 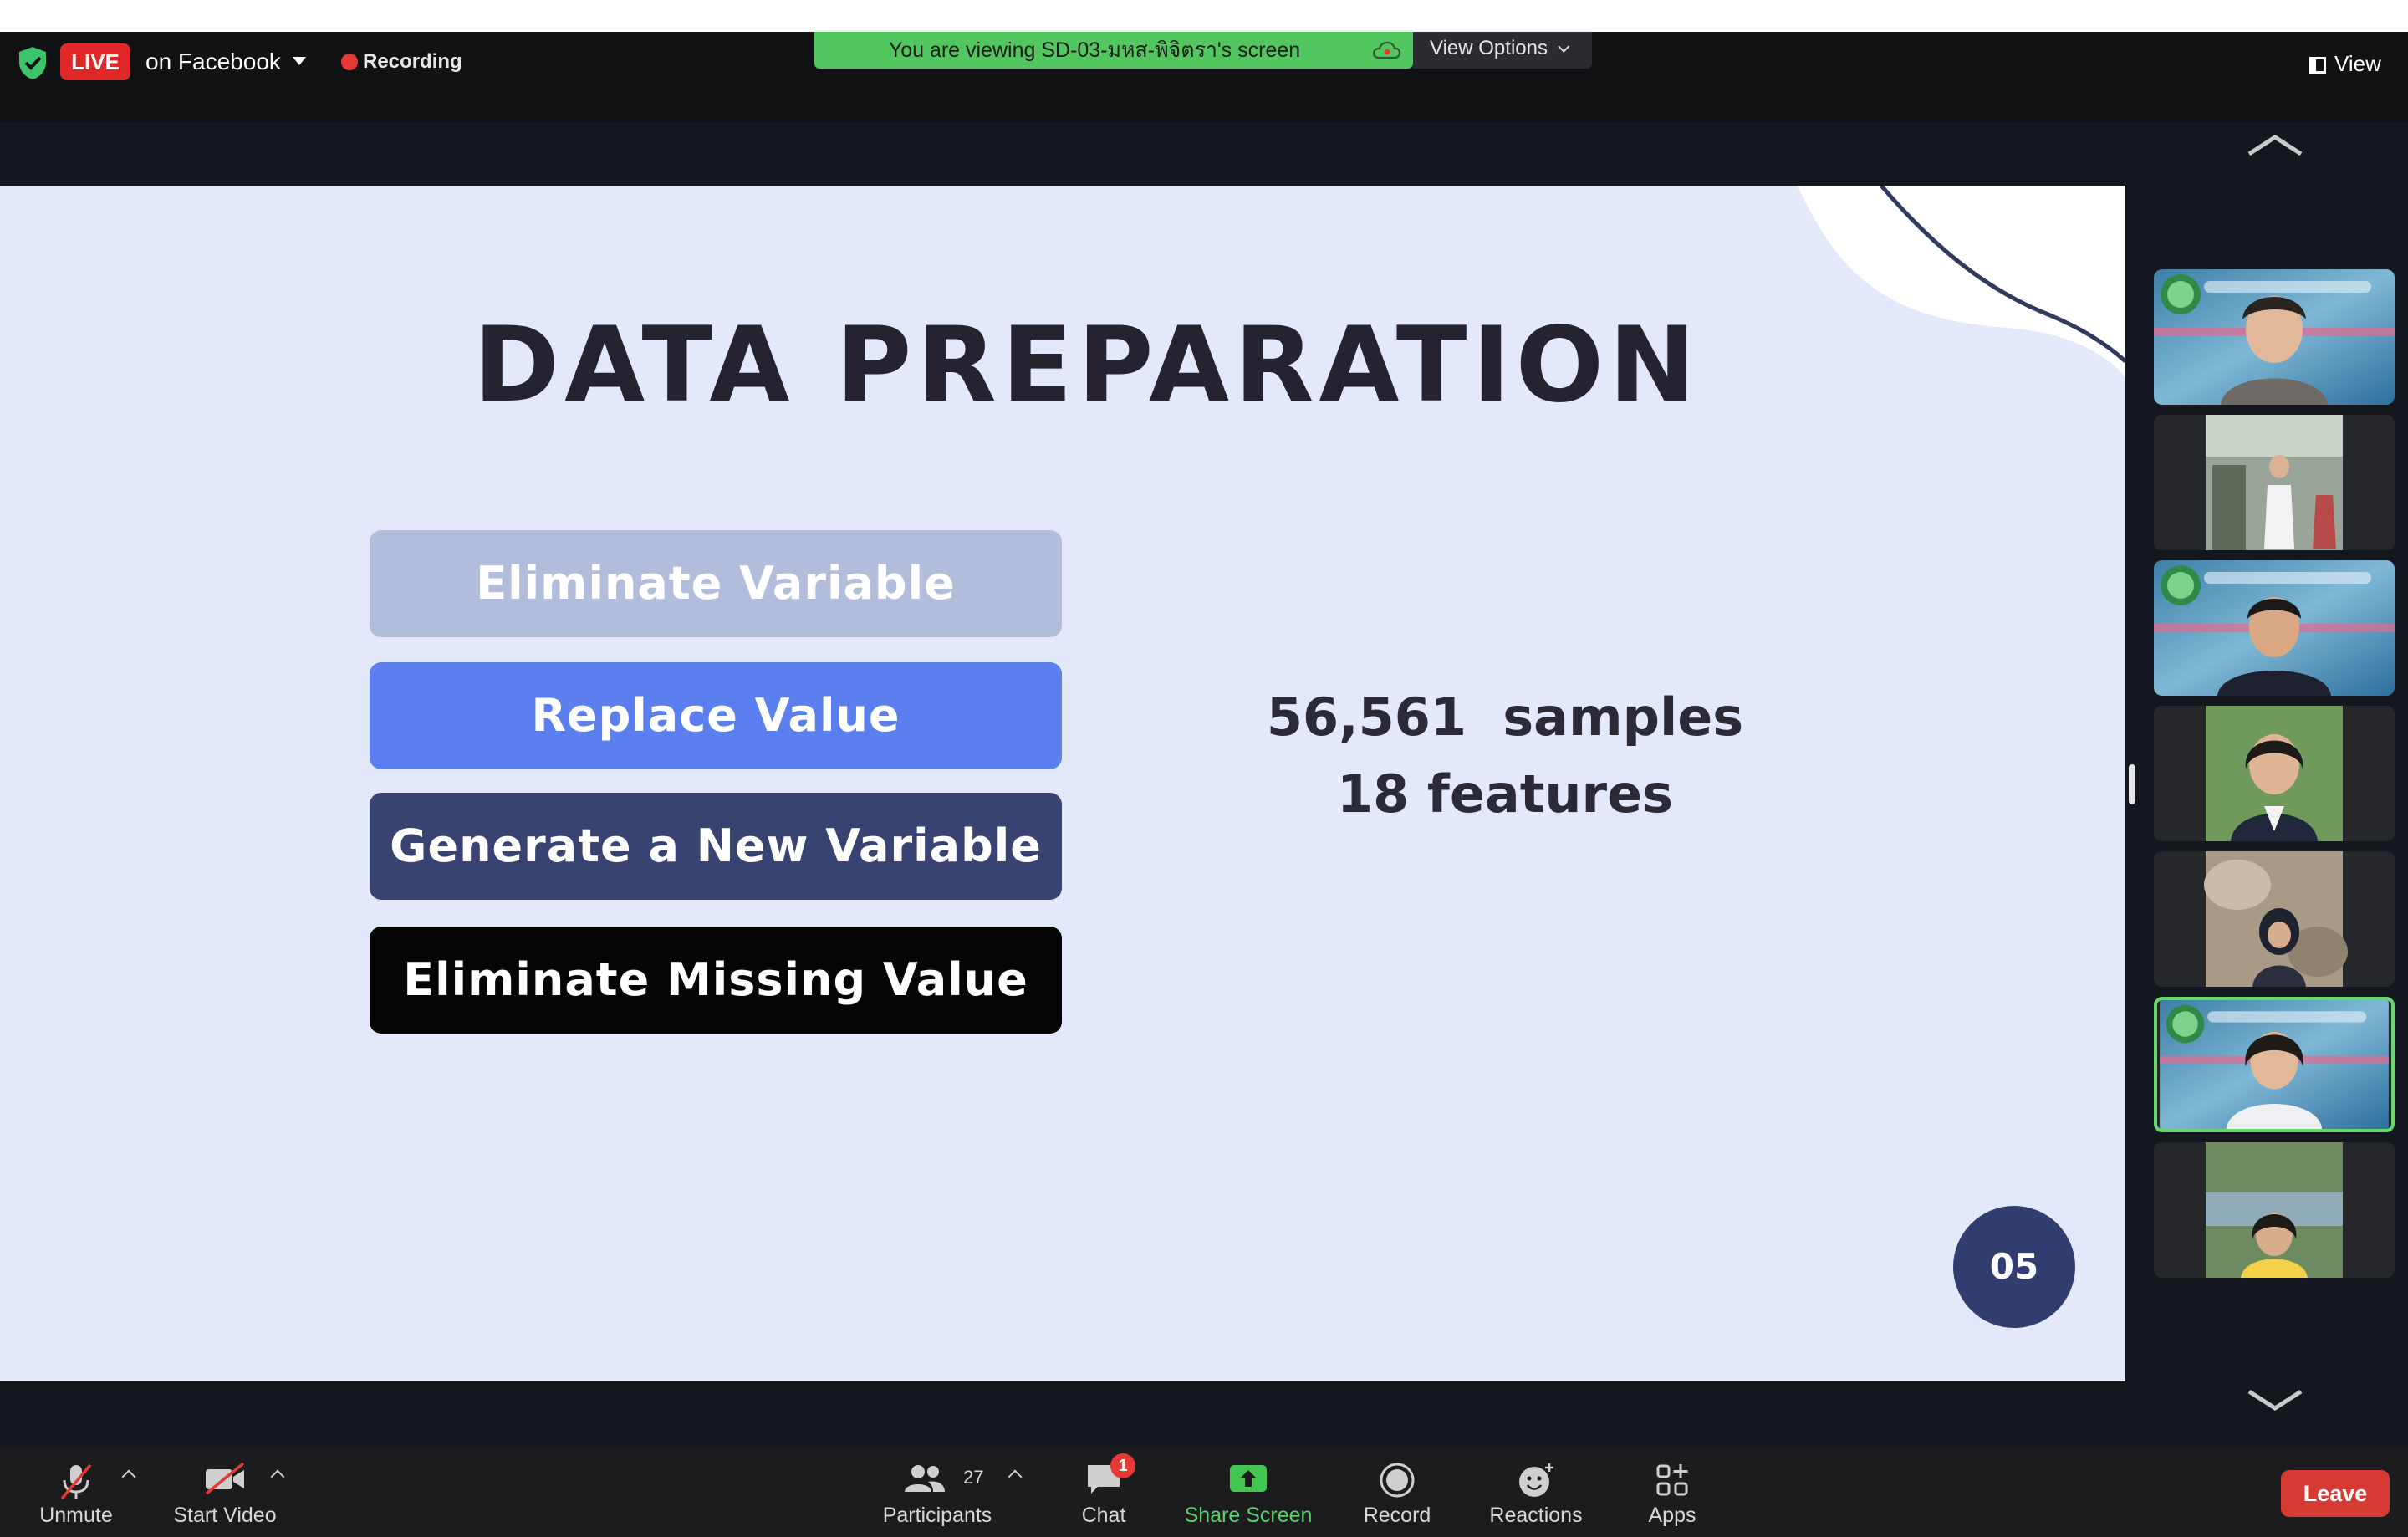 I want to click on share-screen-button: Share Screen, so click(x=1248, y=1493).